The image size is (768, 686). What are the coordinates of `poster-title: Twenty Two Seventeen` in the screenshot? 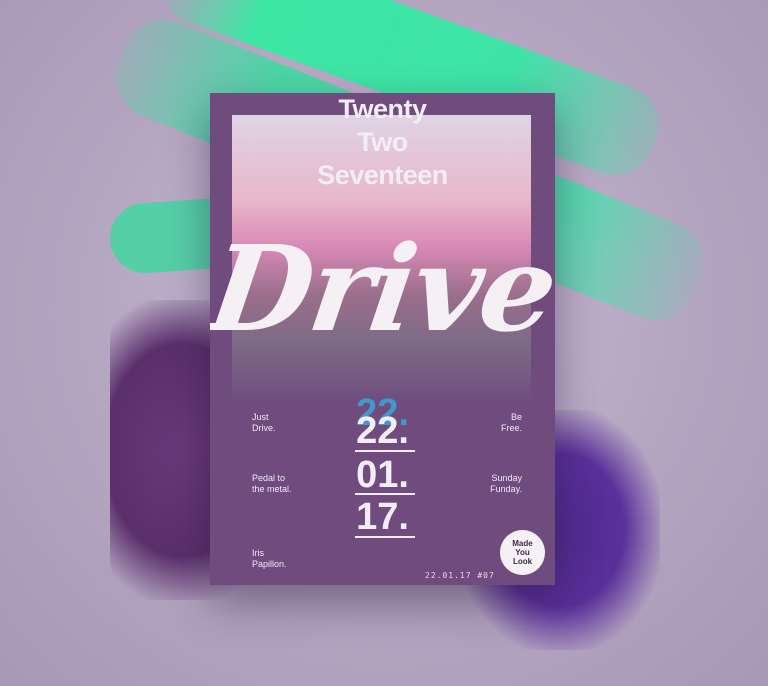 It's located at (382, 142).